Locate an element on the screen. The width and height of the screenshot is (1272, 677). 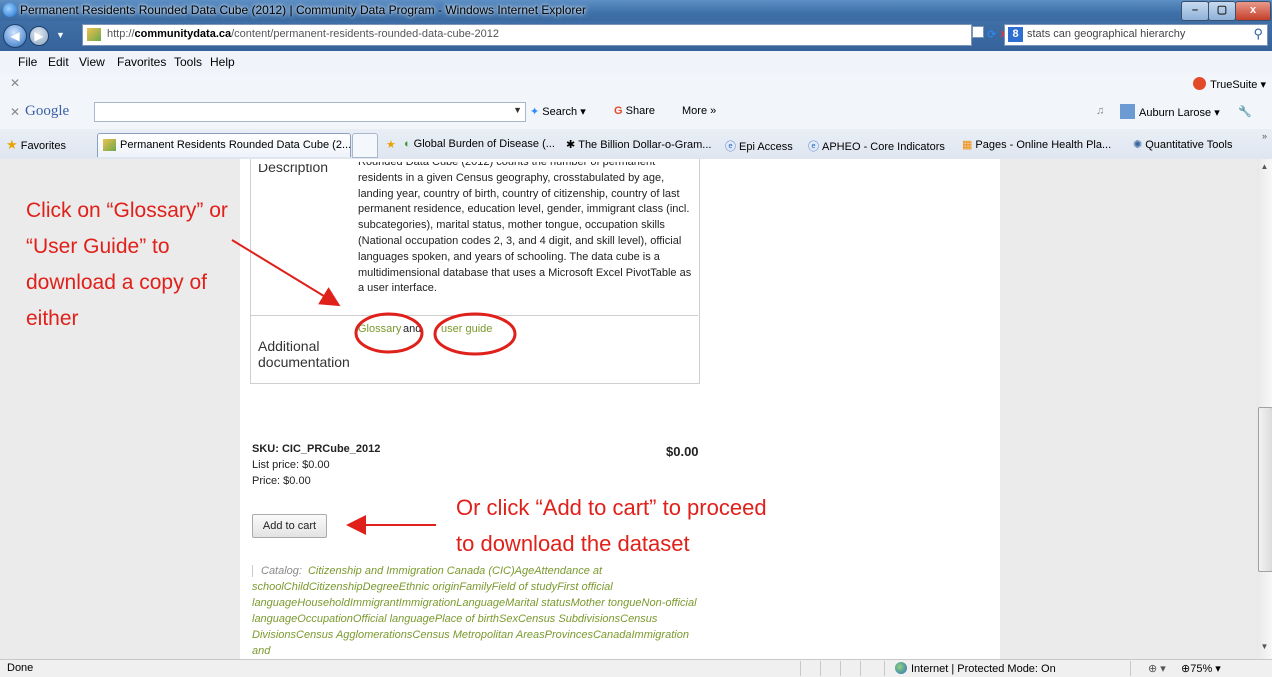
fav-link-quantitative-tools: ✺ Quantitative Tools is located at coordinates (1182, 144).